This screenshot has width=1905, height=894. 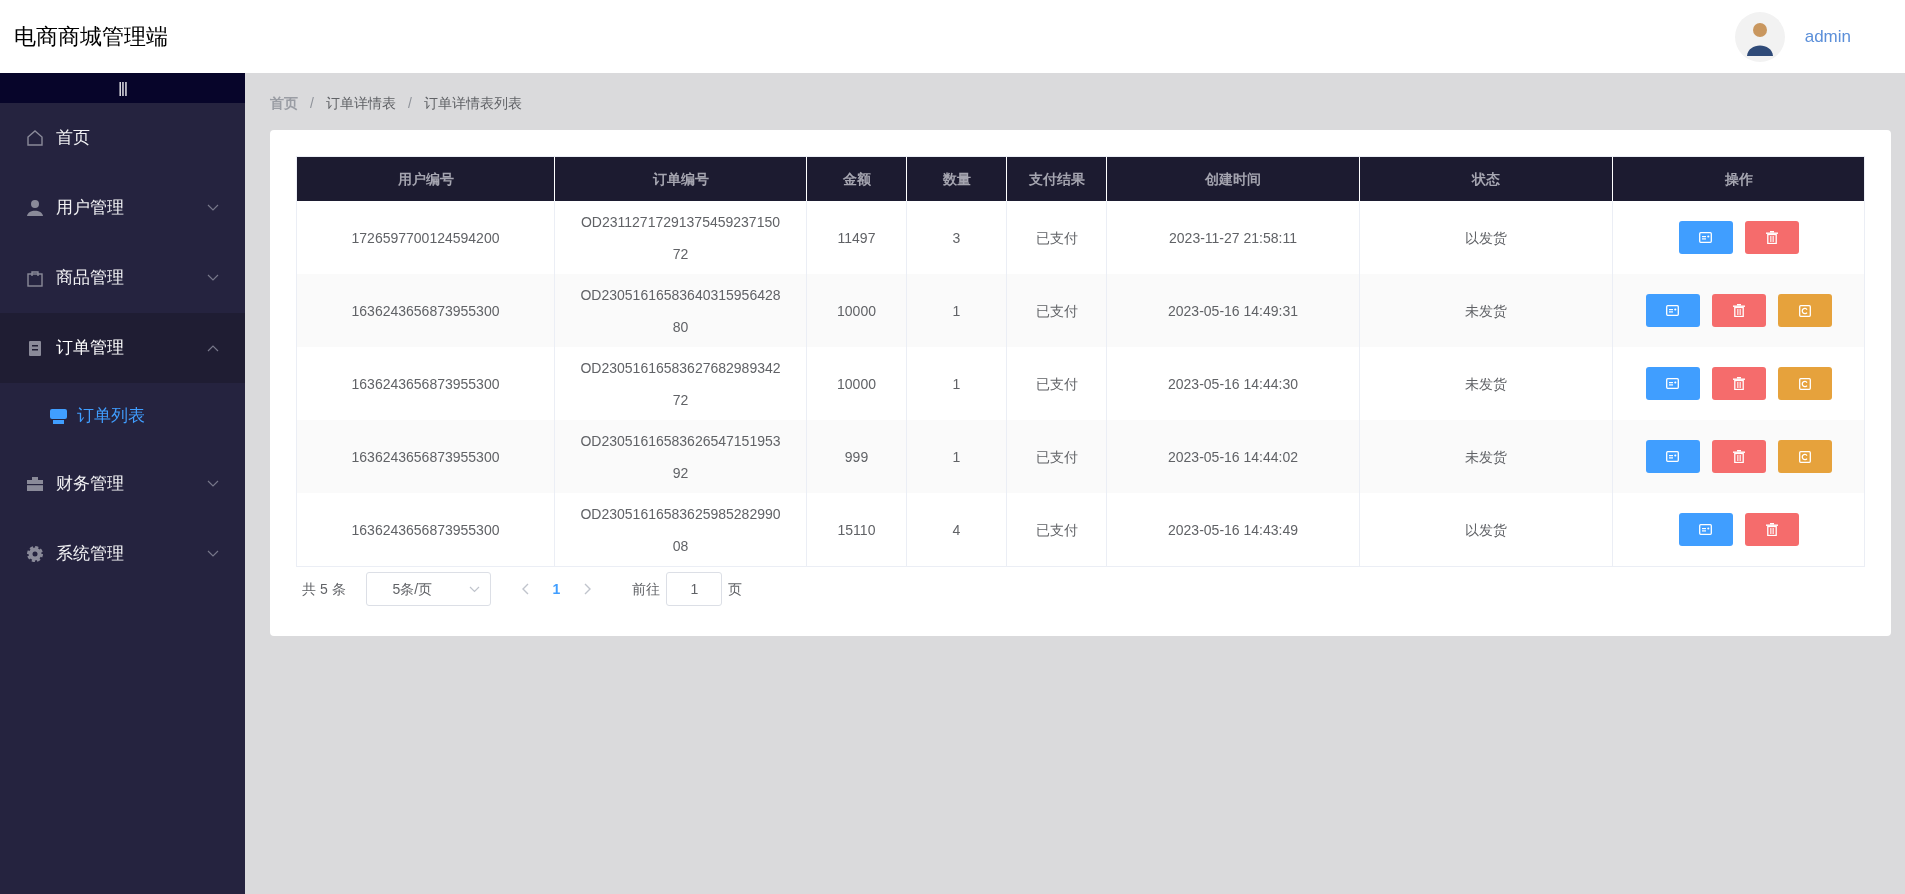 What do you see at coordinates (694, 589) in the screenshot?
I see `page-input: 1` at bounding box center [694, 589].